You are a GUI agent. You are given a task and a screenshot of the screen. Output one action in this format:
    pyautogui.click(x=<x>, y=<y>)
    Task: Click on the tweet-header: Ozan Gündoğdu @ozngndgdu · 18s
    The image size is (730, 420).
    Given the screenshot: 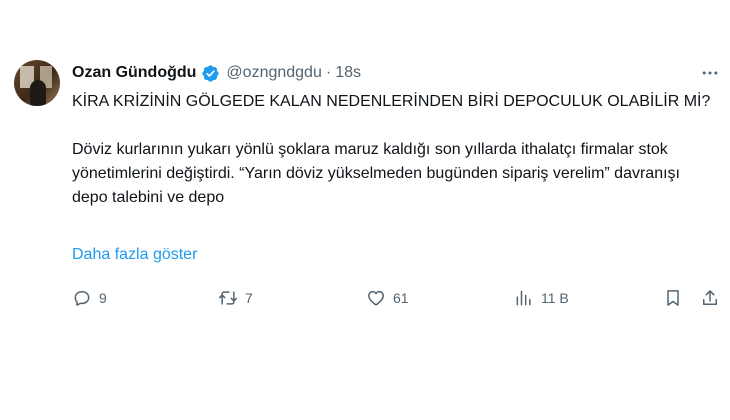 What is the action you would take?
    pyautogui.click(x=216, y=73)
    